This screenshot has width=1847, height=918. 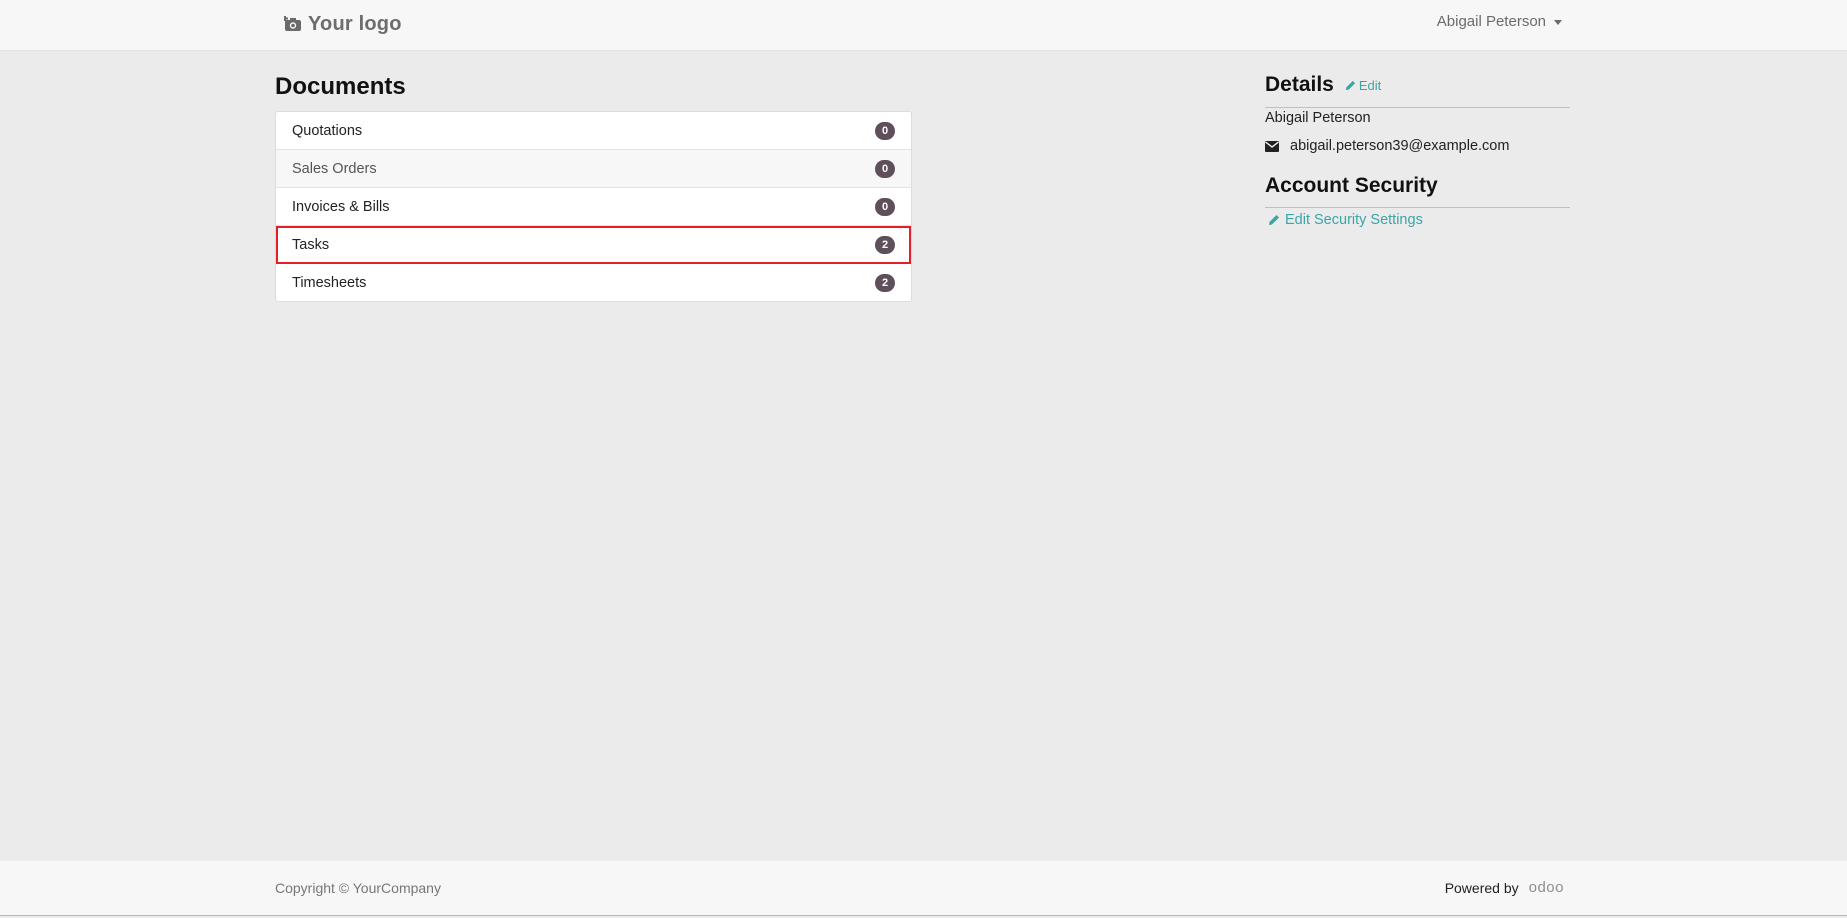 I want to click on powered-by: Powered by odoo, so click(x=1504, y=887).